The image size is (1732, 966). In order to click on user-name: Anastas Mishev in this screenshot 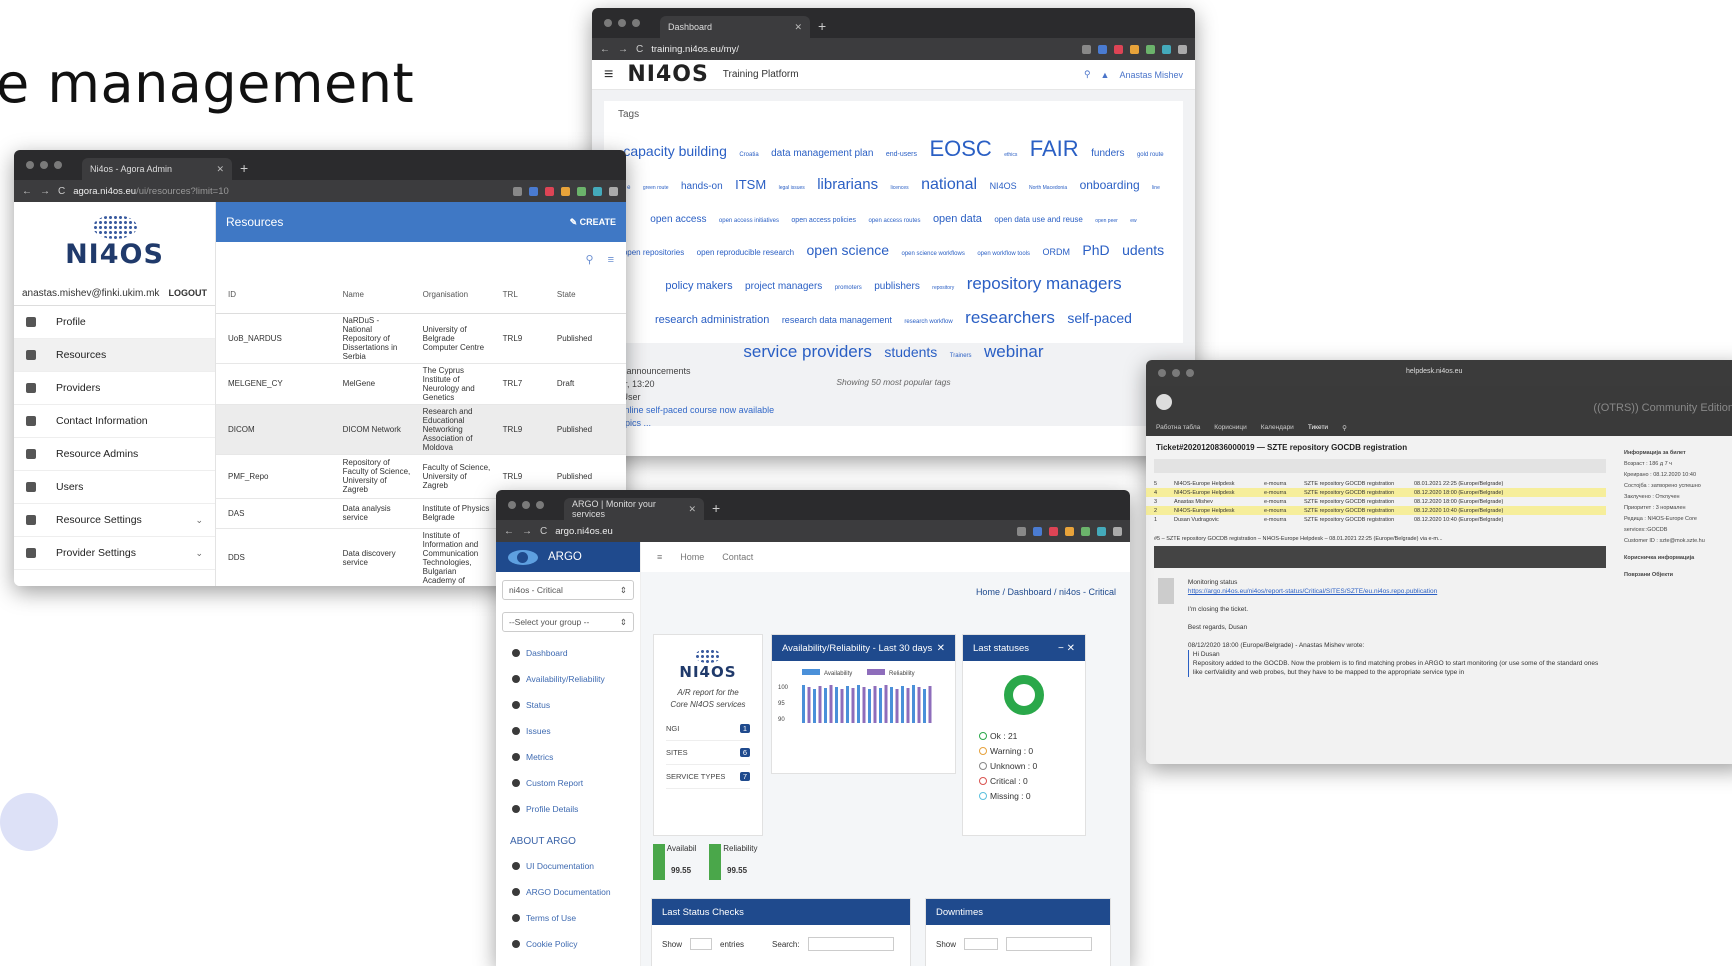, I will do `click(1151, 75)`.